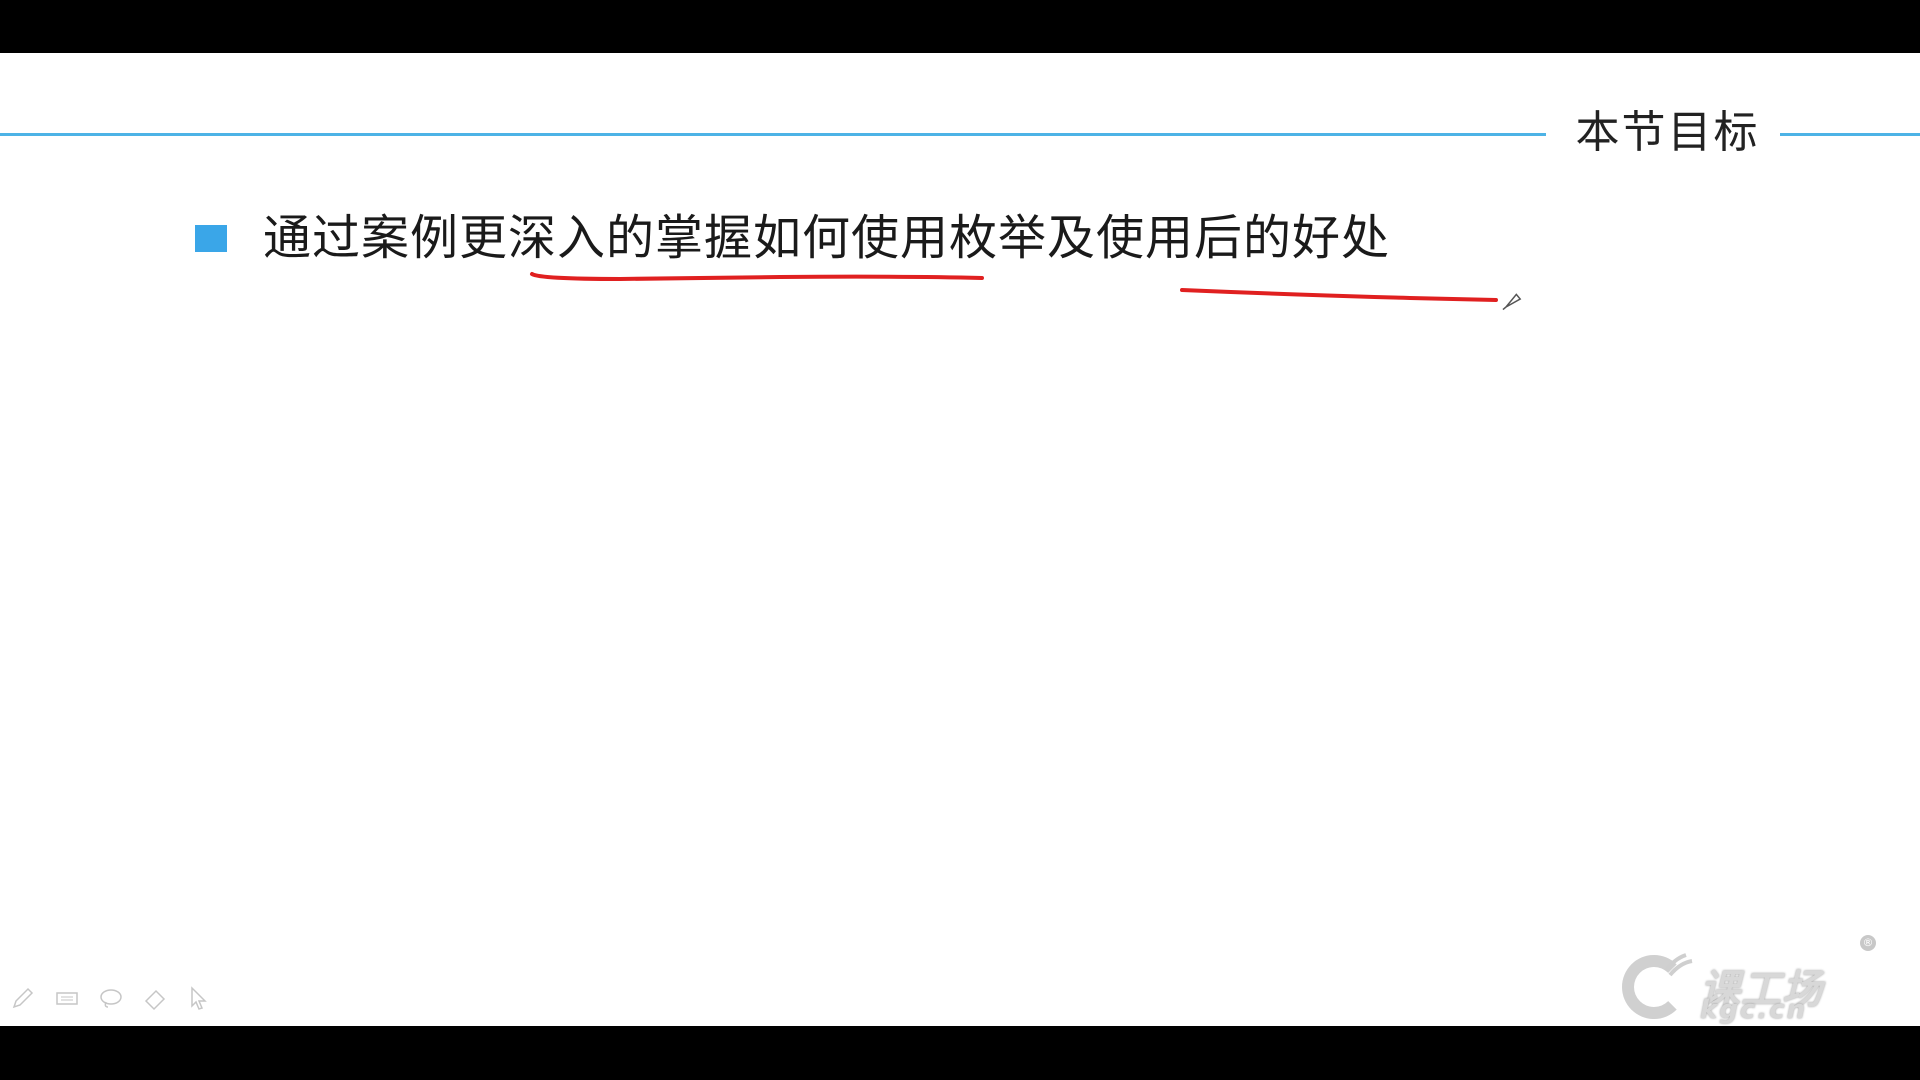  What do you see at coordinates (199, 998) in the screenshot?
I see `pointer-icon` at bounding box center [199, 998].